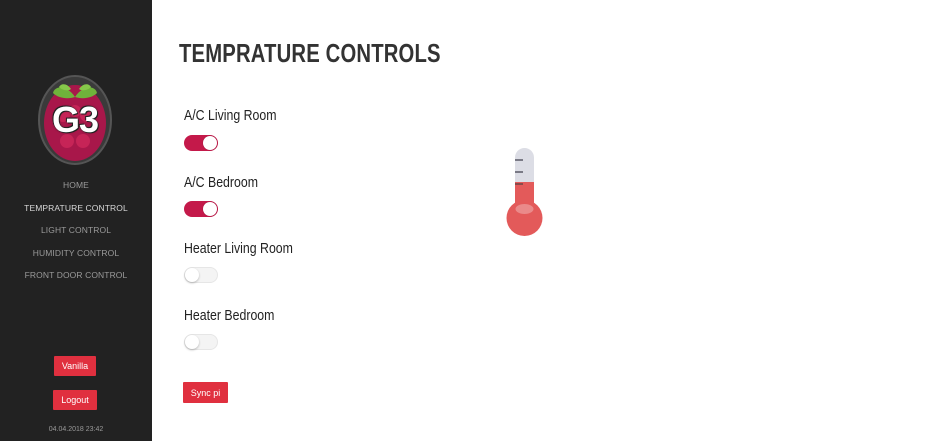  I want to click on thermometer-icon, so click(525, 193).